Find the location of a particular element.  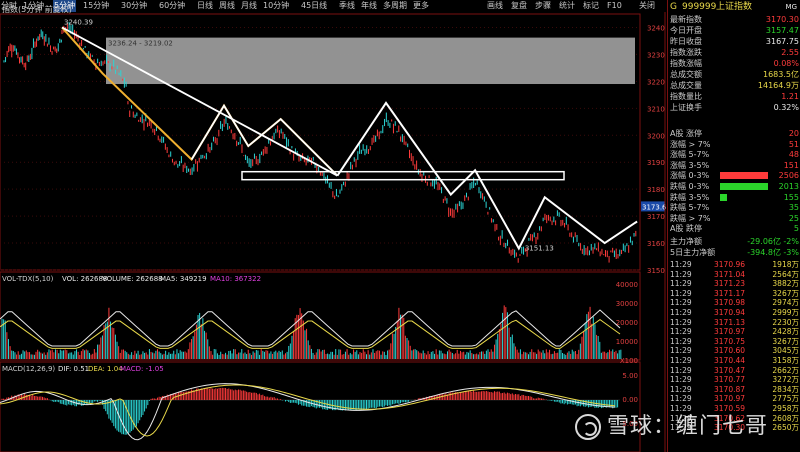

macd-dif-line is located at coordinates (308, 412).